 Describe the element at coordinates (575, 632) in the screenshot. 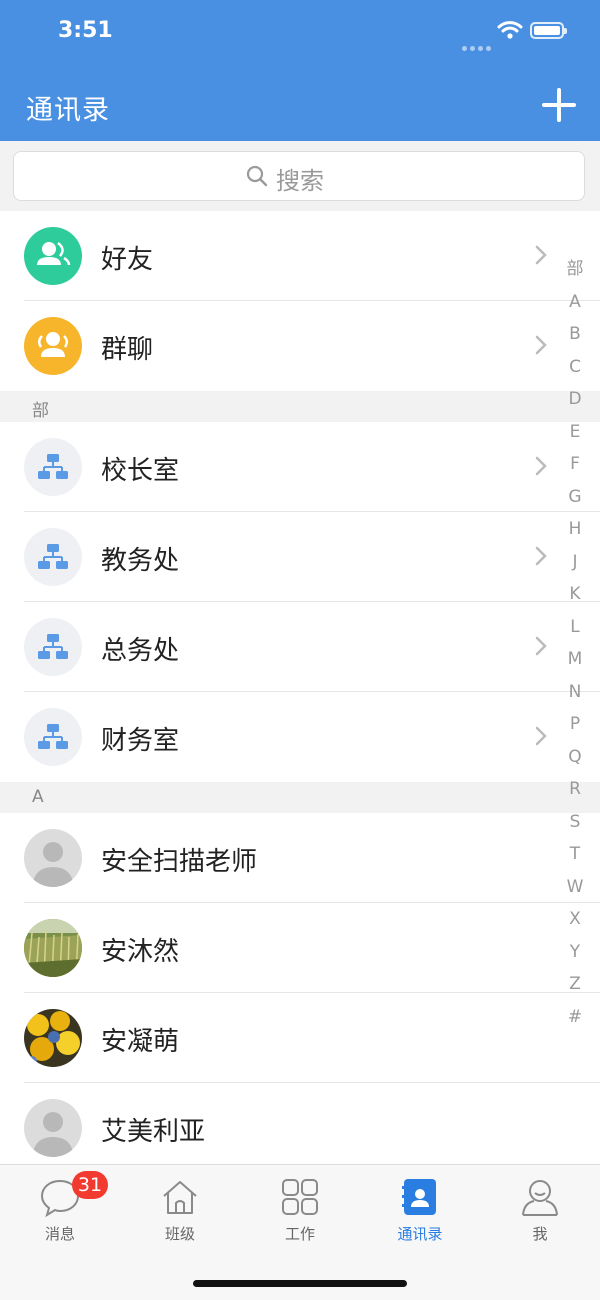

I see `index-letter: L` at that location.